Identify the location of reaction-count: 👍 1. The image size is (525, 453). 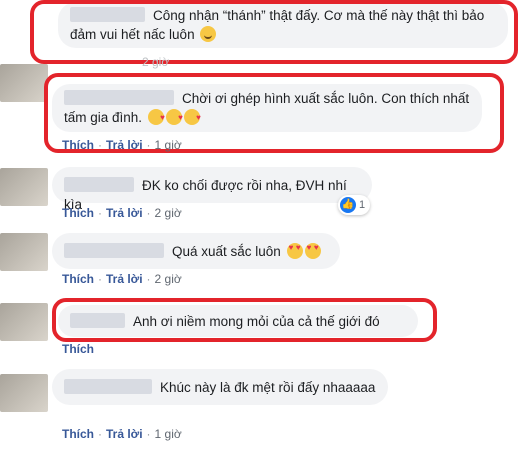
(354, 205).